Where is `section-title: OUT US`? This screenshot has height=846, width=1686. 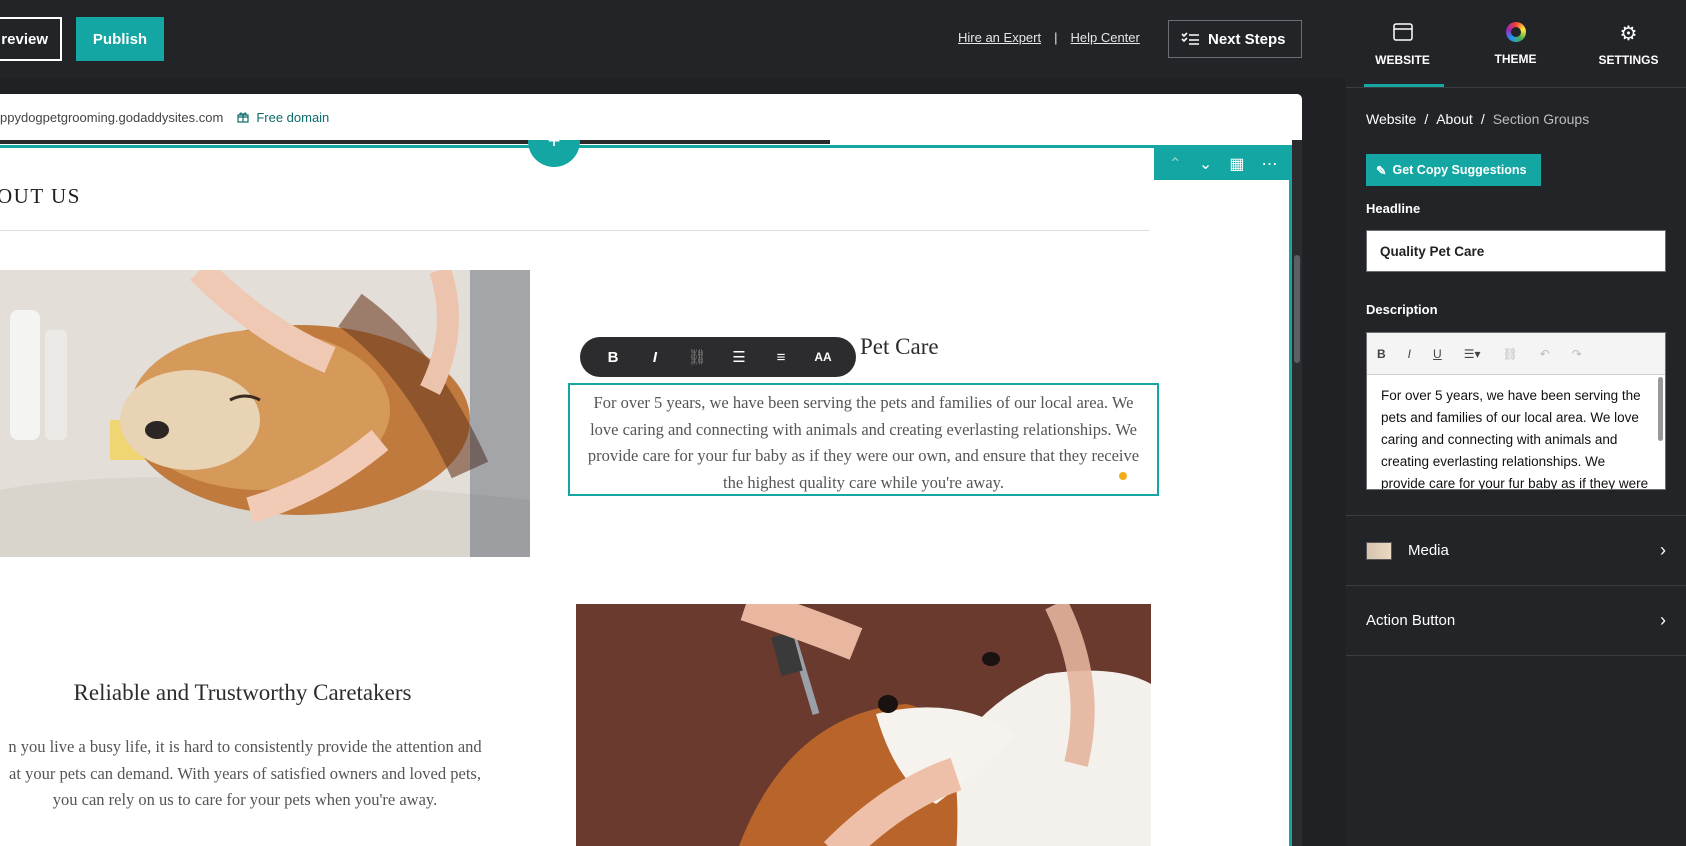
section-title: OUT US is located at coordinates (40, 196).